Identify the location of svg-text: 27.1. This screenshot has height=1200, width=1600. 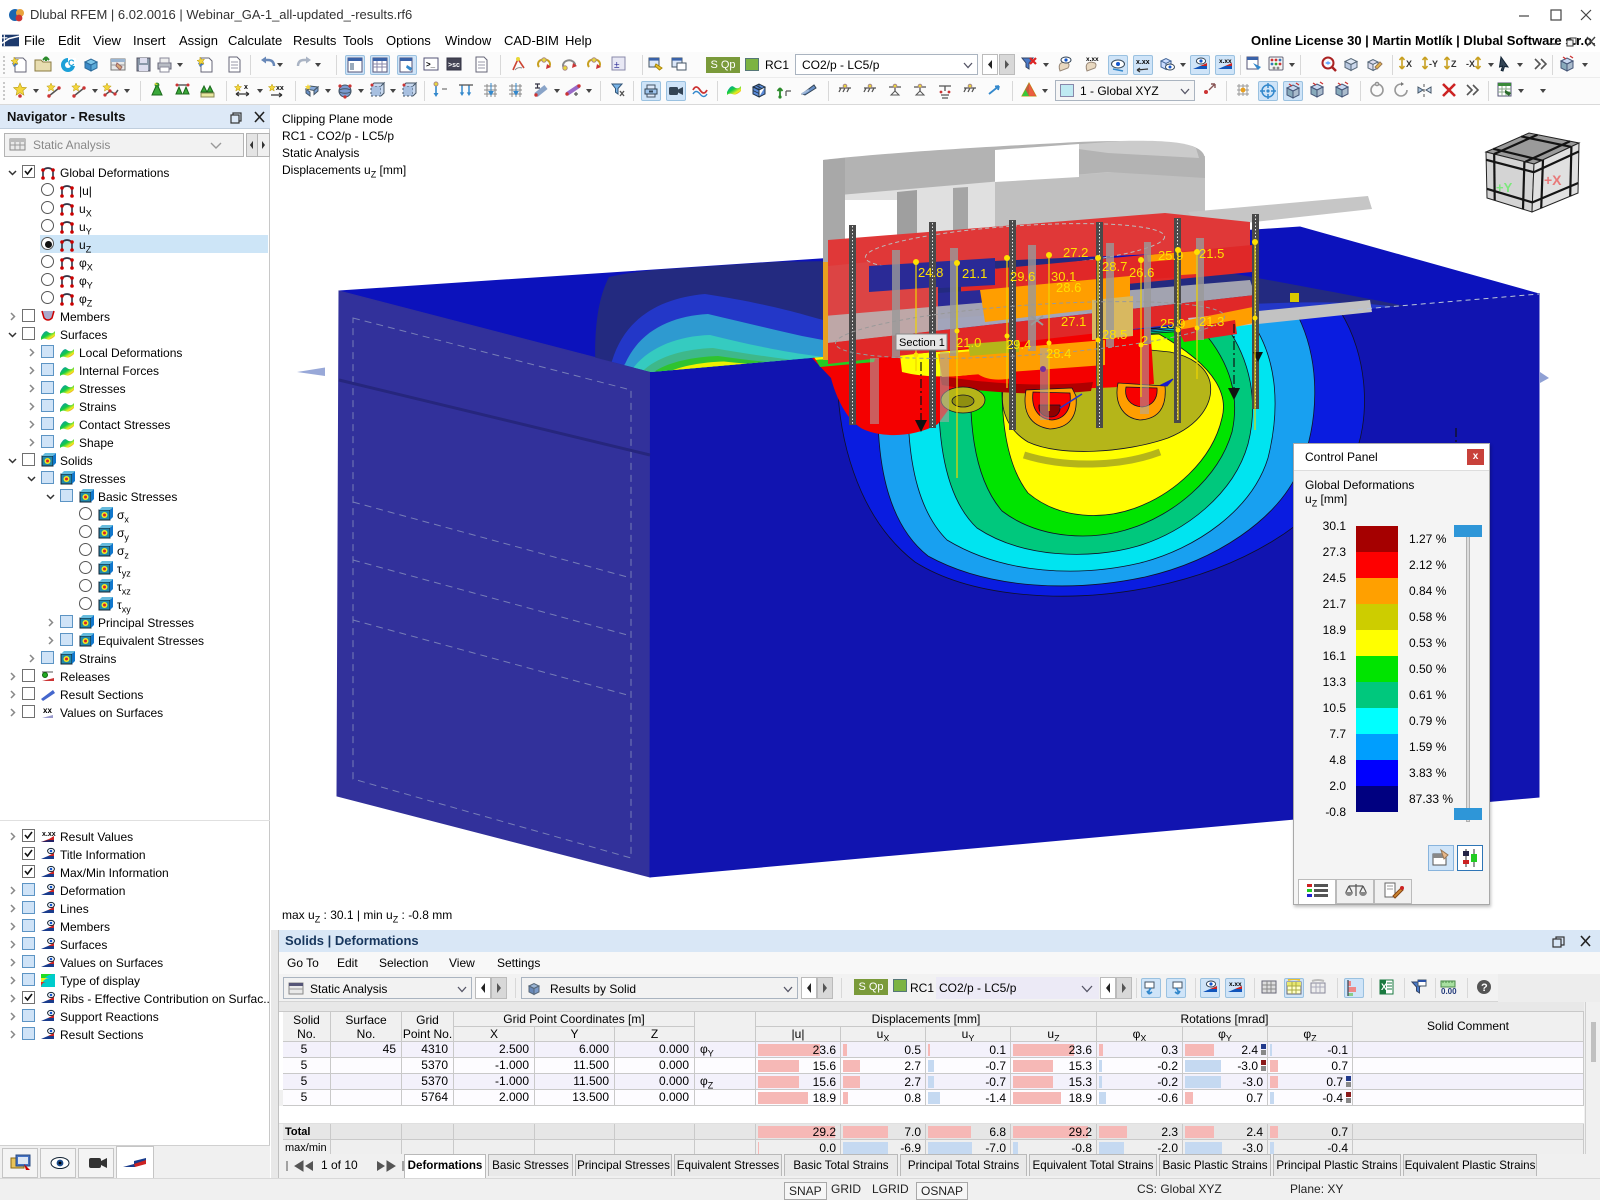
(1073, 321).